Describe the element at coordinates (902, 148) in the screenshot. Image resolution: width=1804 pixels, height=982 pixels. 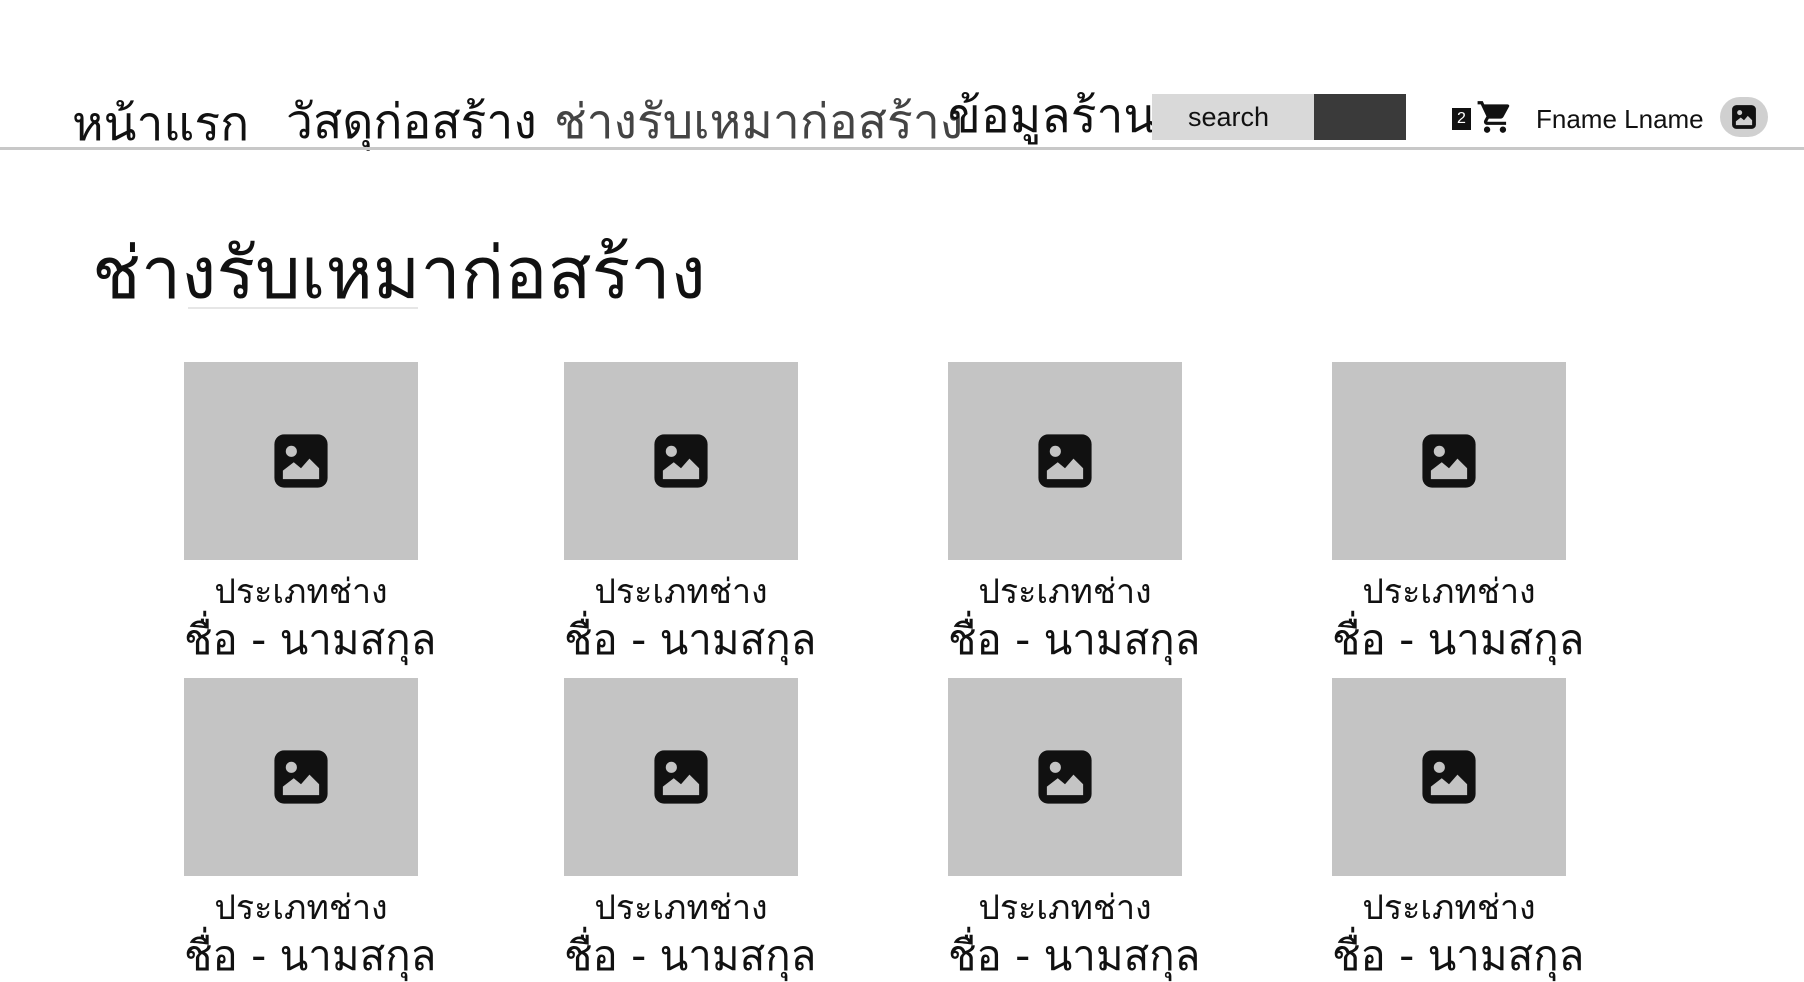
I see `nav-divider` at that location.